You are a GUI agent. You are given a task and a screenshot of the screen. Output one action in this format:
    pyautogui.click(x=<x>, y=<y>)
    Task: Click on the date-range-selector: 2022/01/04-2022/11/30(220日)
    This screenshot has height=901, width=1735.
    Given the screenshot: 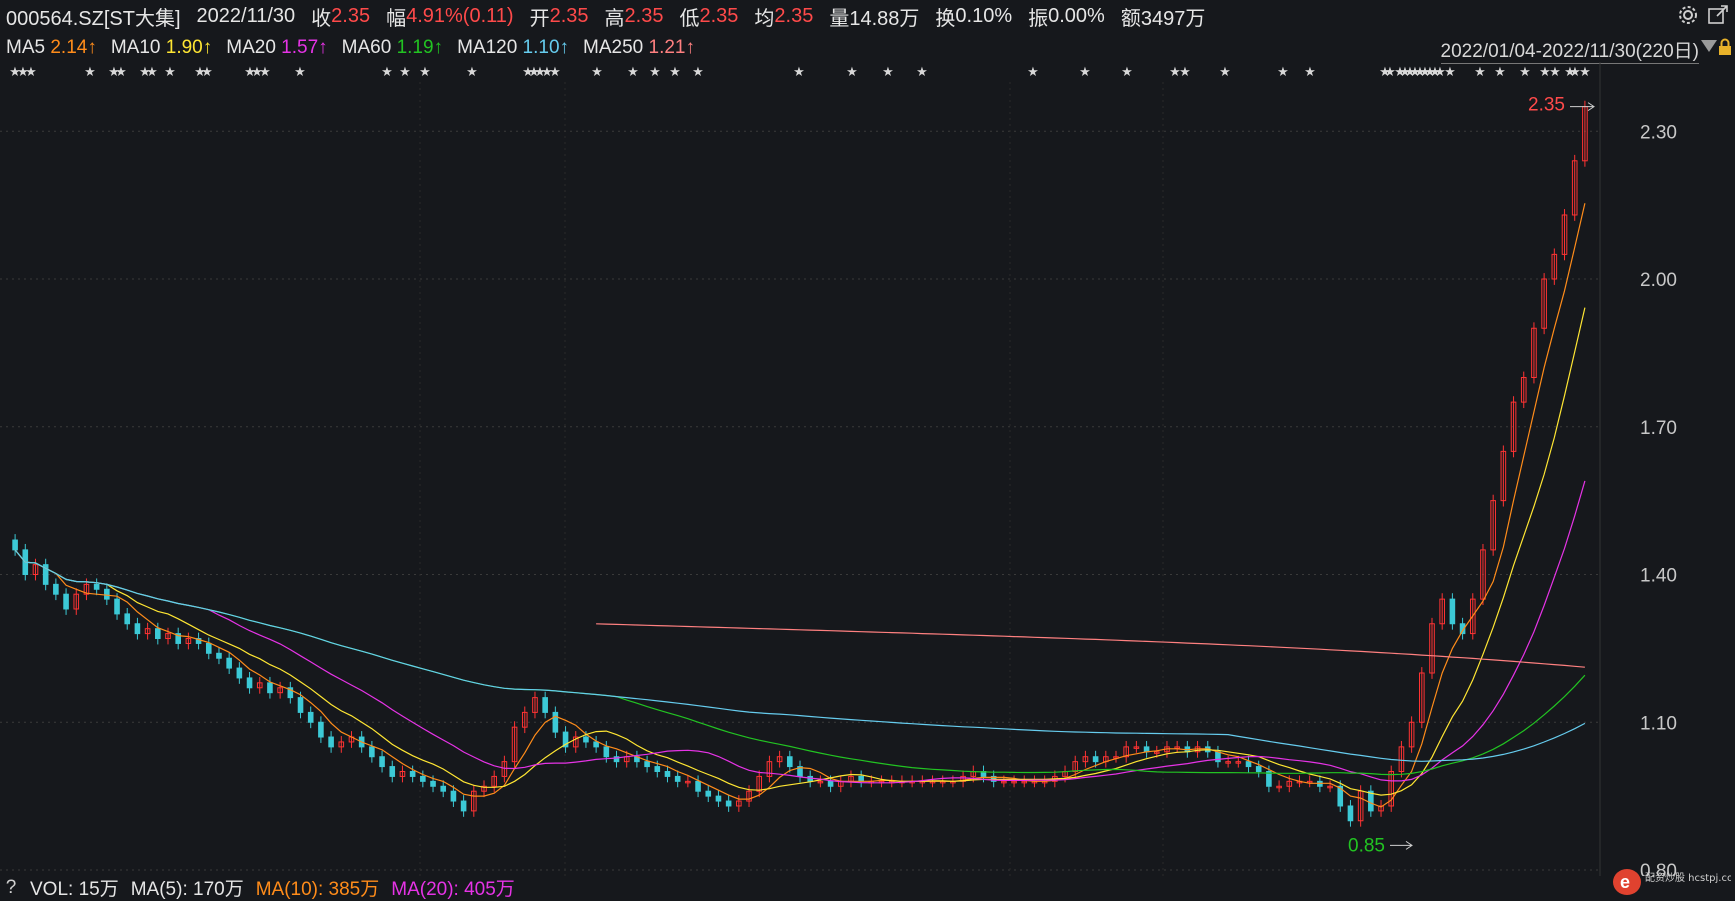 What is the action you would take?
    pyautogui.click(x=1569, y=50)
    